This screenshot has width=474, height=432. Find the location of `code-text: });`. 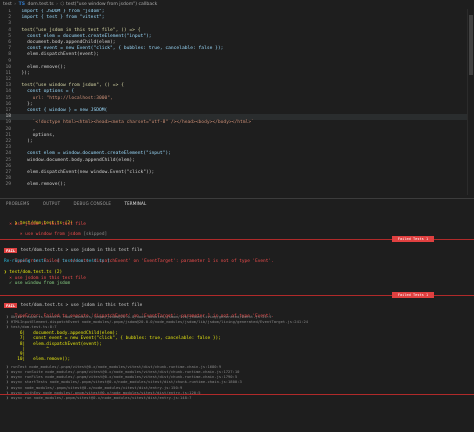

code-text: }); is located at coordinates (23, 73).